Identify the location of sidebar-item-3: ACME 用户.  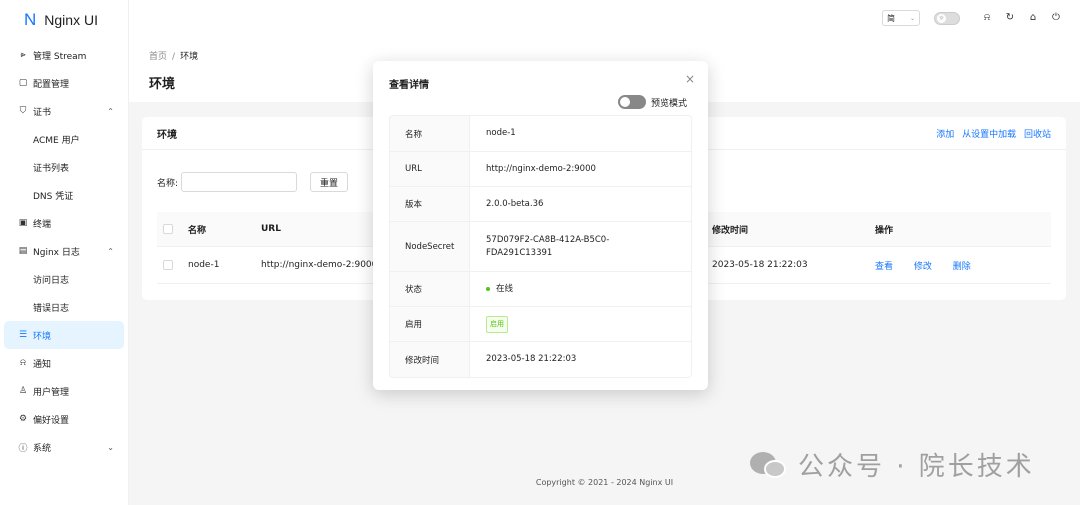
(64, 139).